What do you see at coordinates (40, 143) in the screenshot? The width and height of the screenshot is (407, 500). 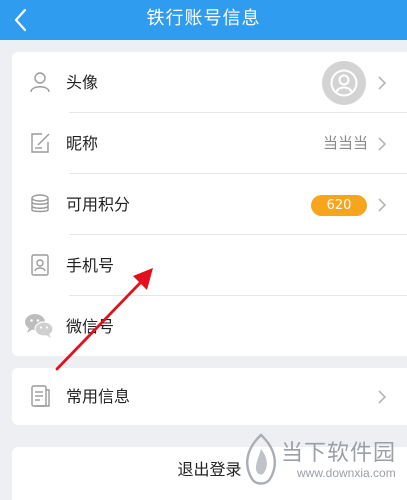 I see `edit-note-icon` at bounding box center [40, 143].